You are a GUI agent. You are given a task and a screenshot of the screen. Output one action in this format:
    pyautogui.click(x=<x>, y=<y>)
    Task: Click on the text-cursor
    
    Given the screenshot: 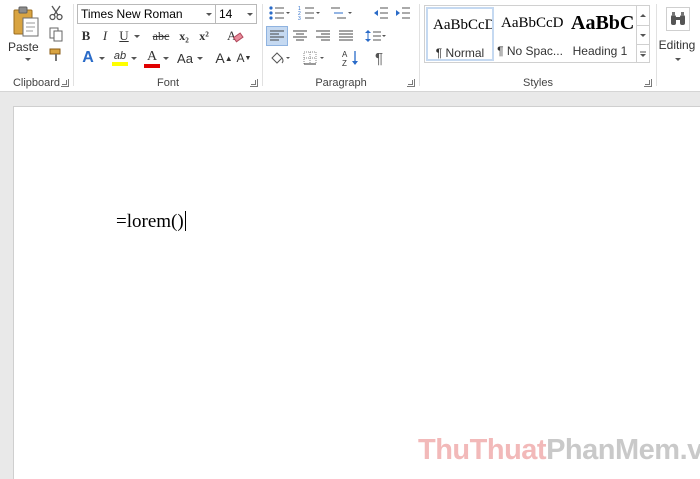 What is the action you would take?
    pyautogui.click(x=185, y=221)
    